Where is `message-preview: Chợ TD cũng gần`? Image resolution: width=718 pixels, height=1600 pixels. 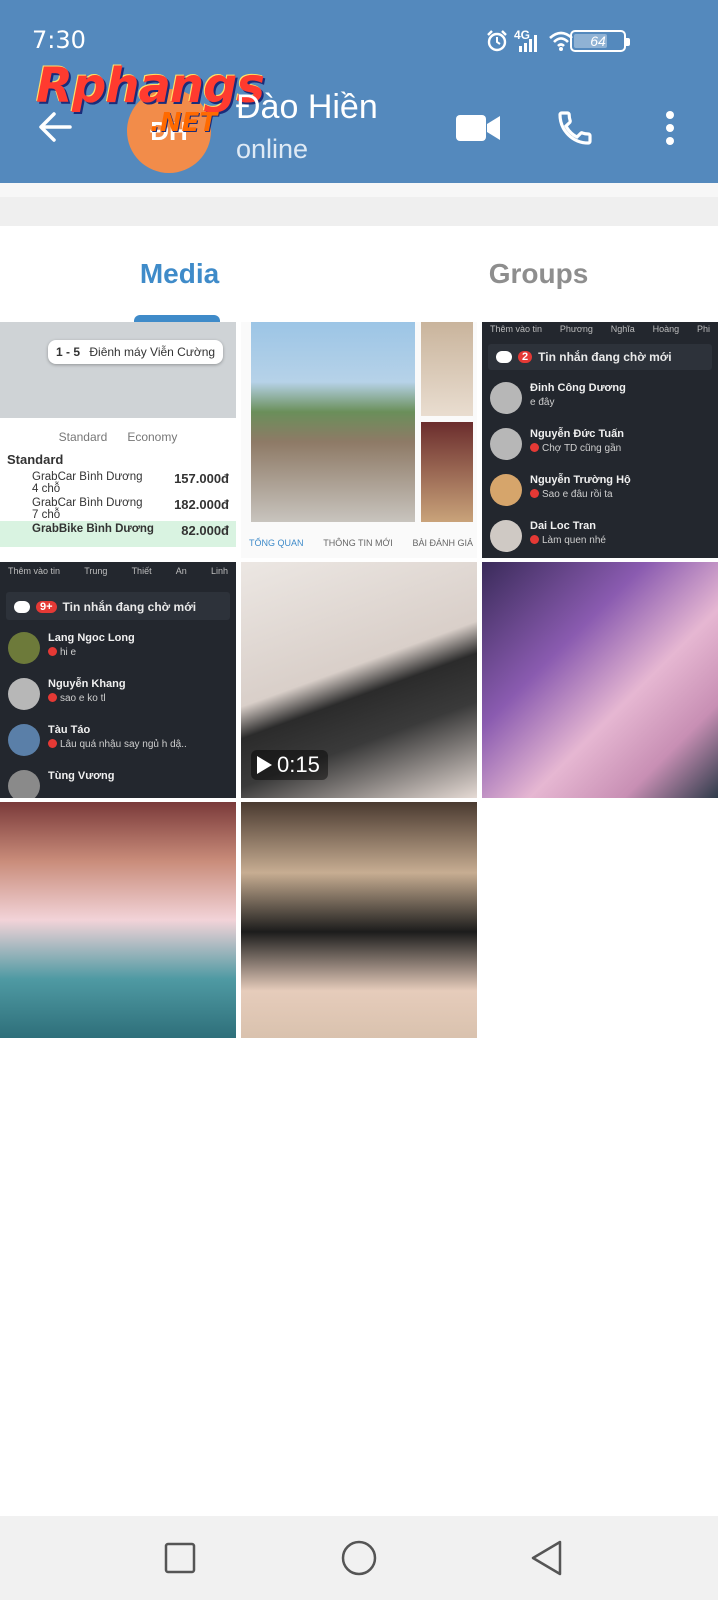
message-preview: Chợ TD cũng gần is located at coordinates (577, 448).